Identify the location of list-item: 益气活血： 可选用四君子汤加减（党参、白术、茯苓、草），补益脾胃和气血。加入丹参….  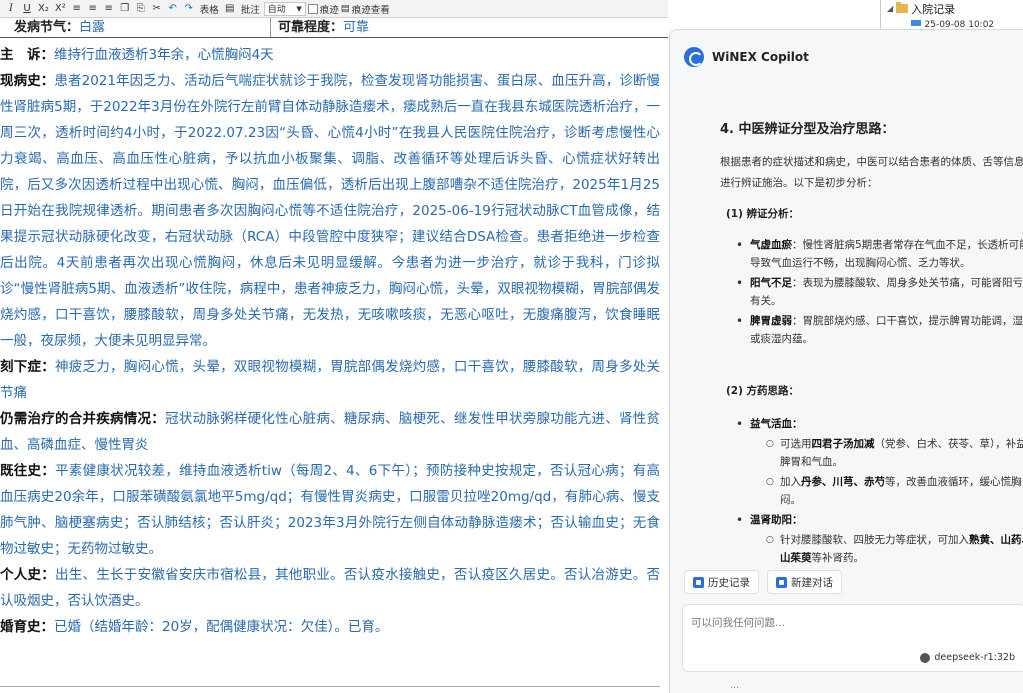
(879, 462).